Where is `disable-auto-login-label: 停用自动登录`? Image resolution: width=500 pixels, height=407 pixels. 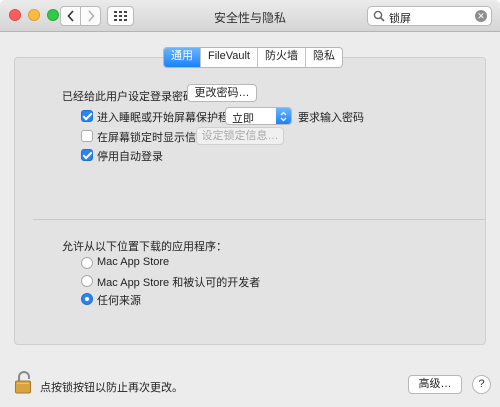
disable-auto-login-label: 停用自动登录 is located at coordinates (130, 157).